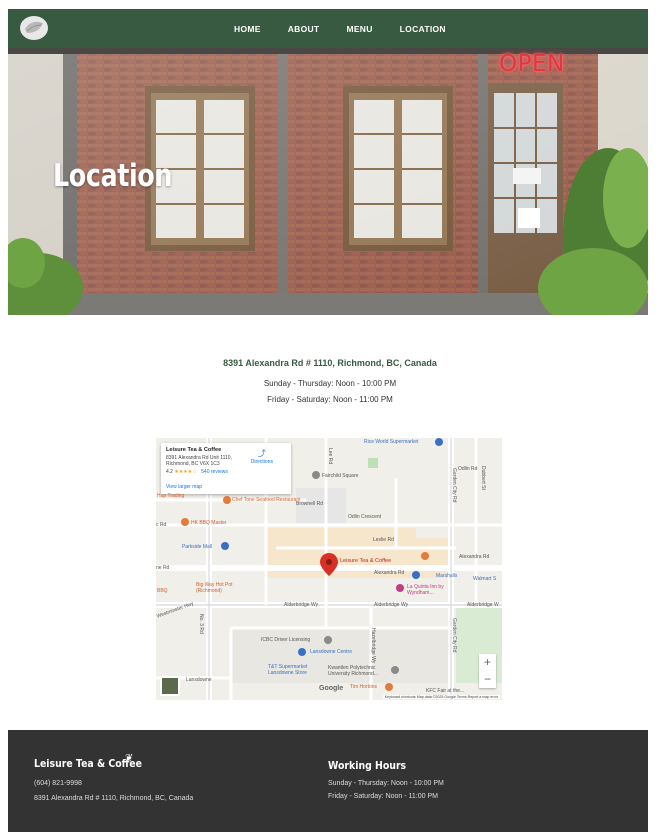 This screenshot has width=660, height=832. What do you see at coordinates (34, 28) in the screenshot?
I see `tea-leaf-logo-icon` at bounding box center [34, 28].